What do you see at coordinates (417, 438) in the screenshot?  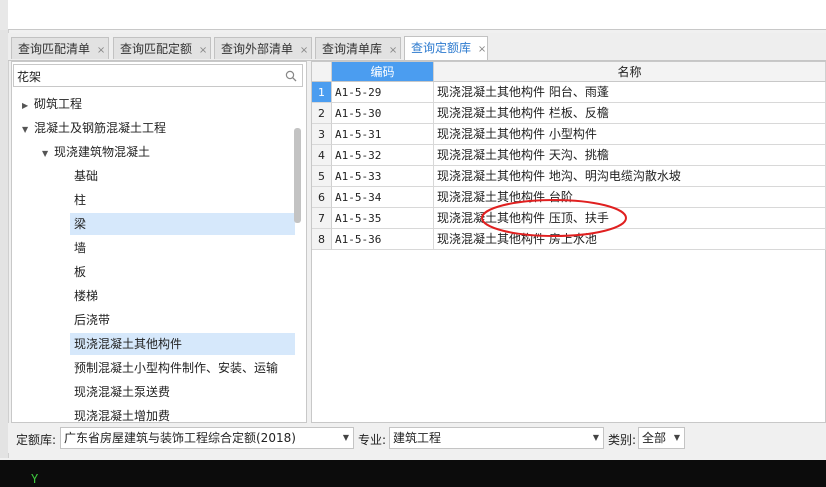 I see `major-value: 建筑工程` at bounding box center [417, 438].